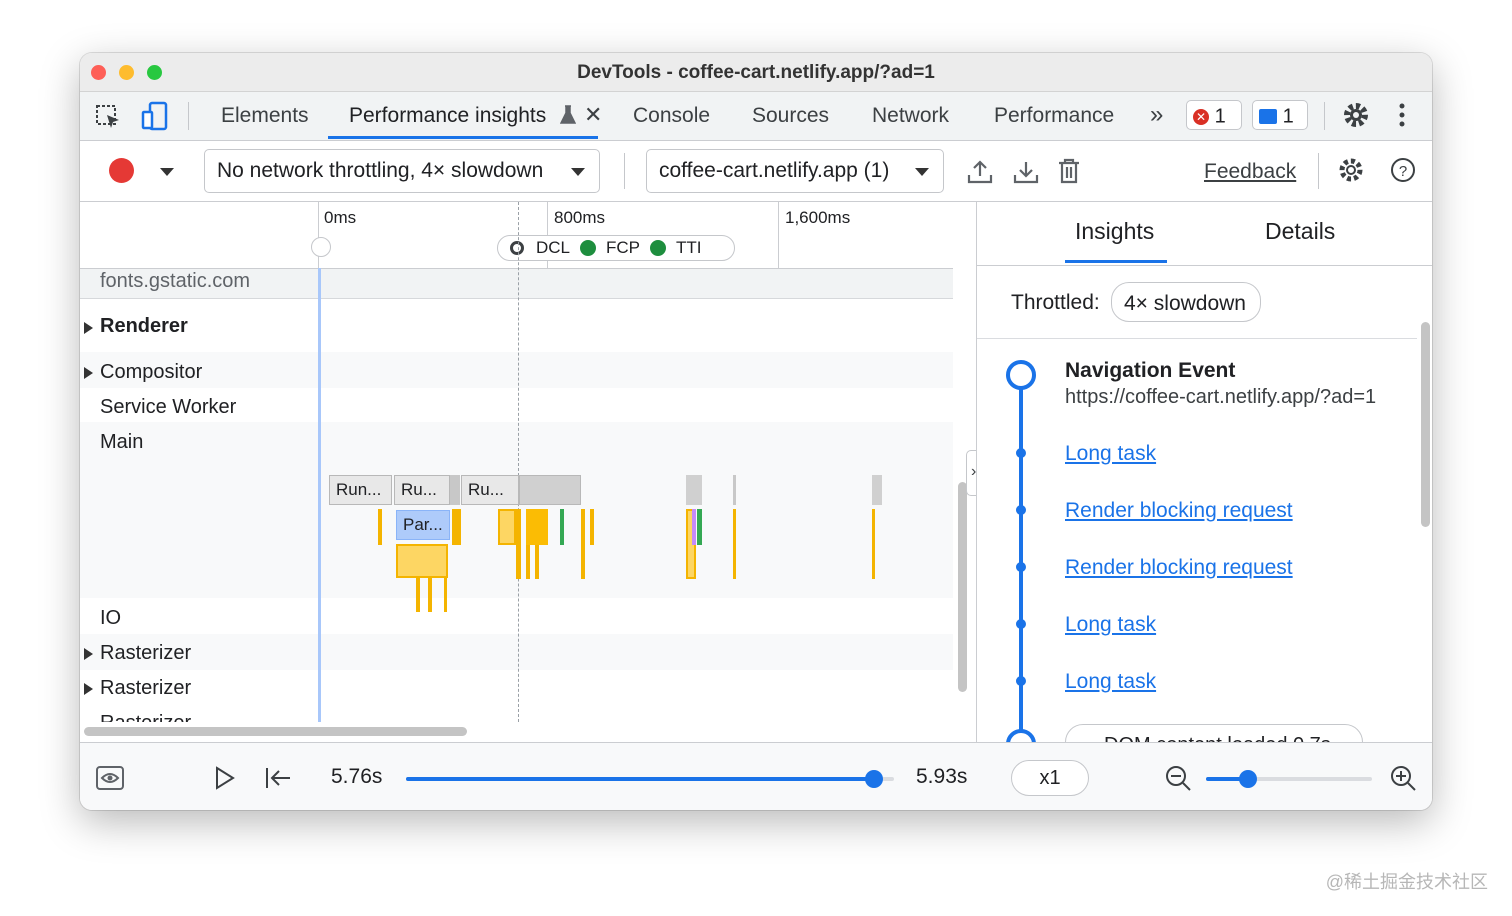  I want to click on tab-insights: Insights, so click(1114, 231).